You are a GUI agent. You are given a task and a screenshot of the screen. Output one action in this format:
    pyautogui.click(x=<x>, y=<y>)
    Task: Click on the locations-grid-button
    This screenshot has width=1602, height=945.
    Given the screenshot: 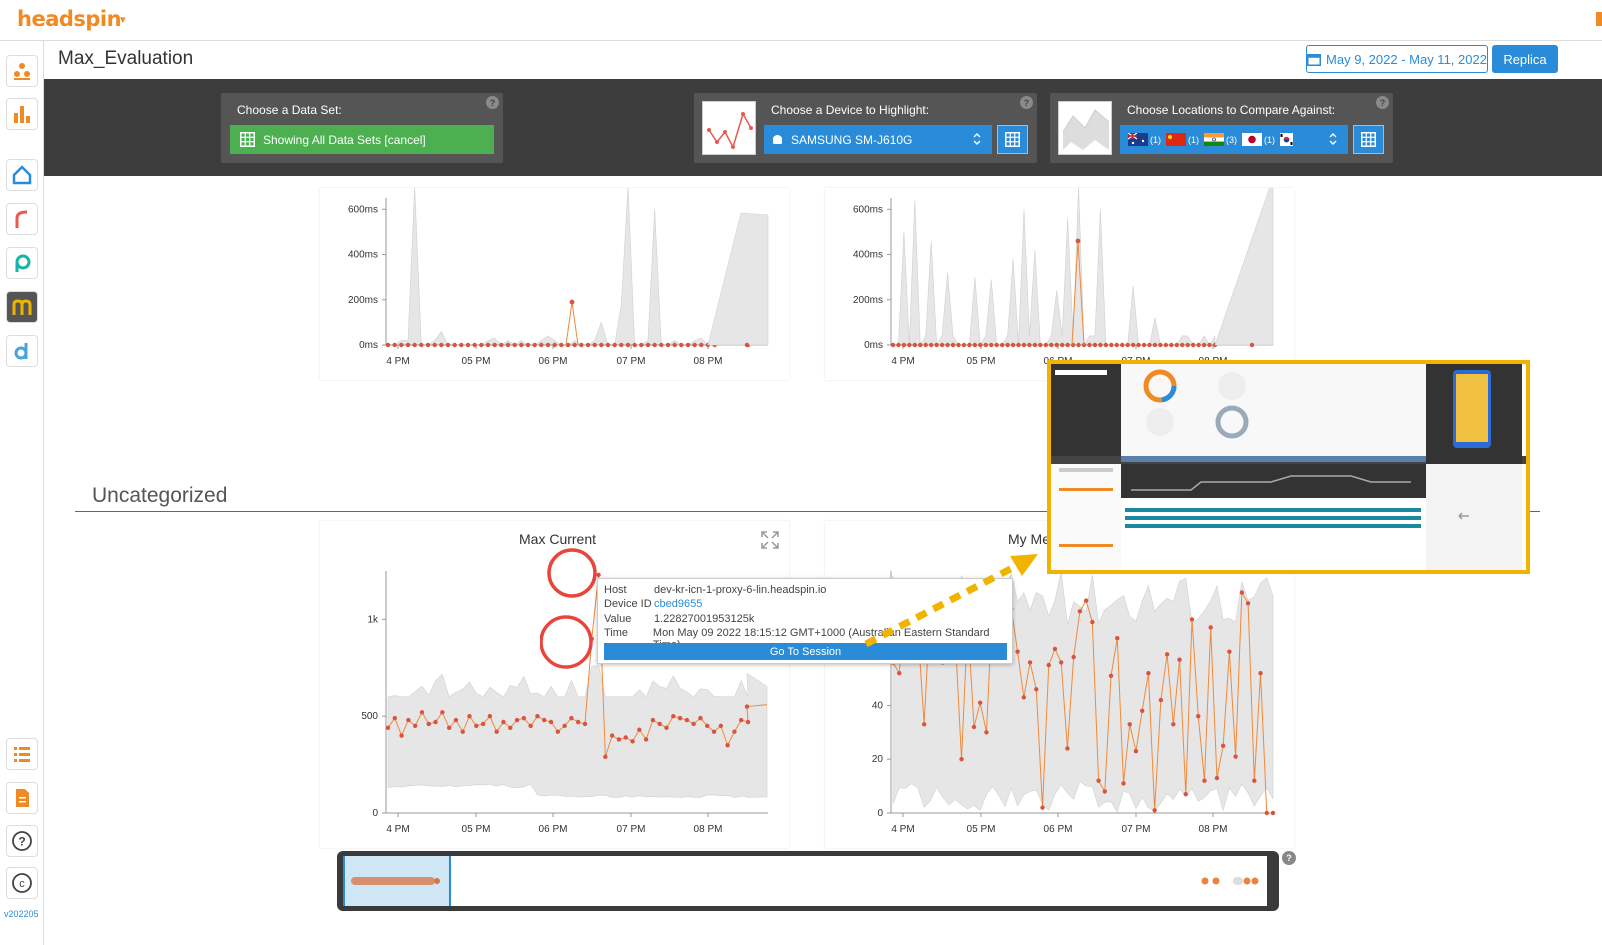 What is the action you would take?
    pyautogui.click(x=1368, y=139)
    